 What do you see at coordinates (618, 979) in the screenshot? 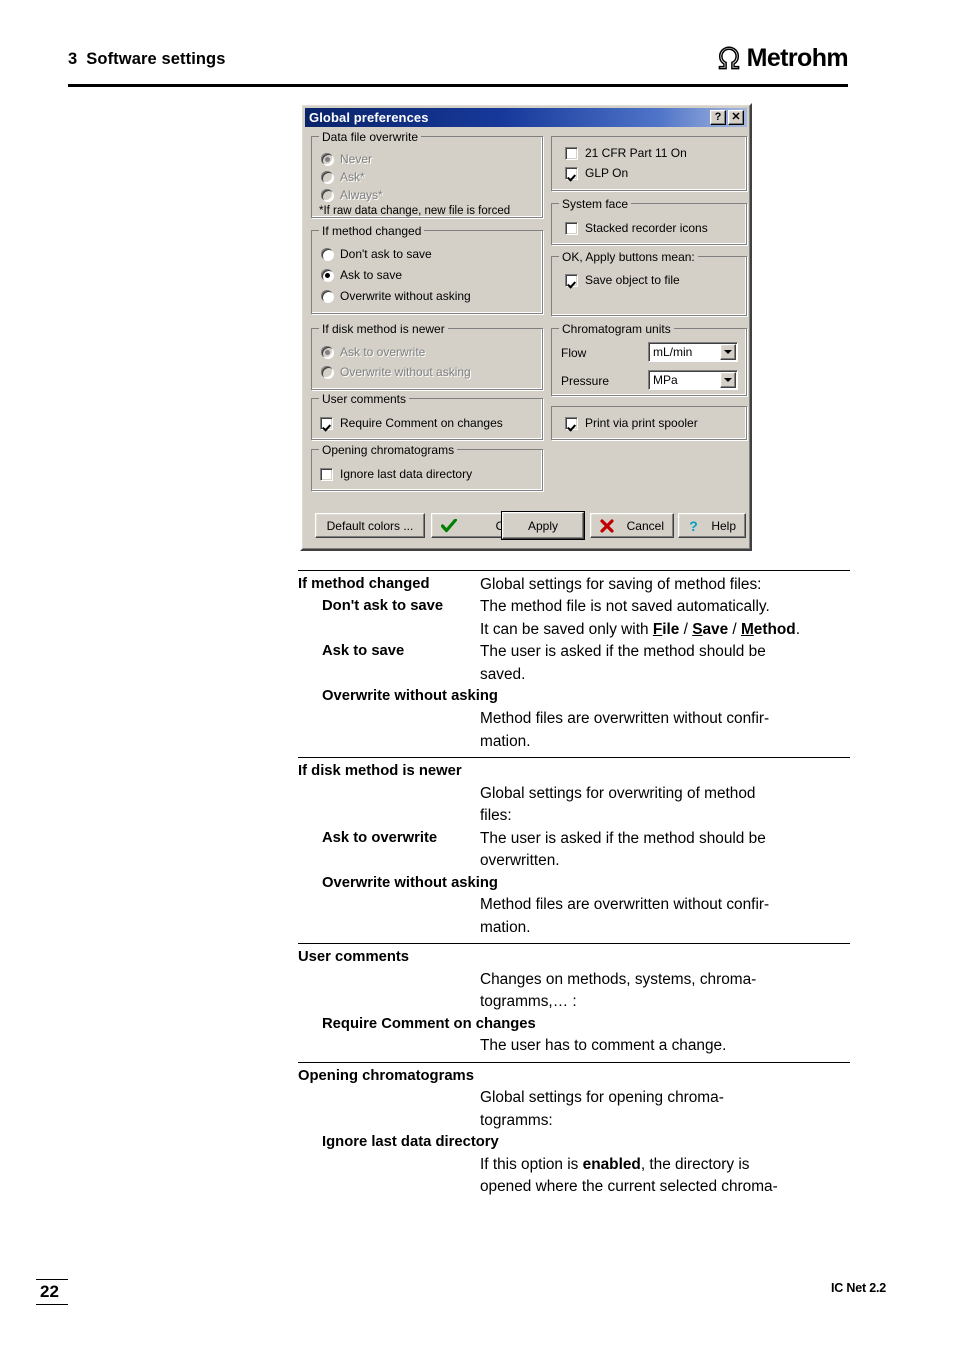
I see `desc-line: Changes on methods, systems, chroma-` at bounding box center [618, 979].